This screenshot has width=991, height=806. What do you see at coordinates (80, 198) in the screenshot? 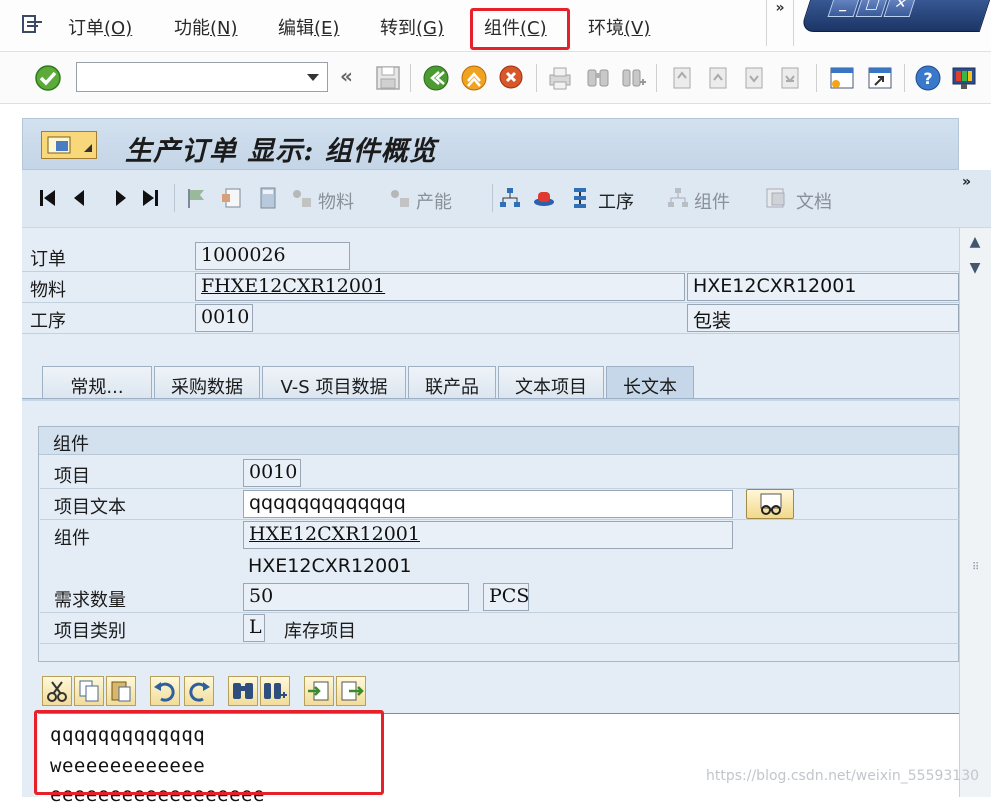
I see `previous-record-icon` at bounding box center [80, 198].